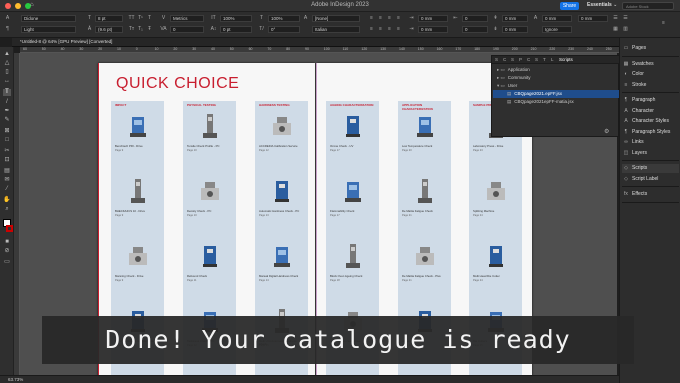 The height and width of the screenshot is (383, 680). What do you see at coordinates (336, 29) in the screenshot?
I see `language-field: Italian` at bounding box center [336, 29].